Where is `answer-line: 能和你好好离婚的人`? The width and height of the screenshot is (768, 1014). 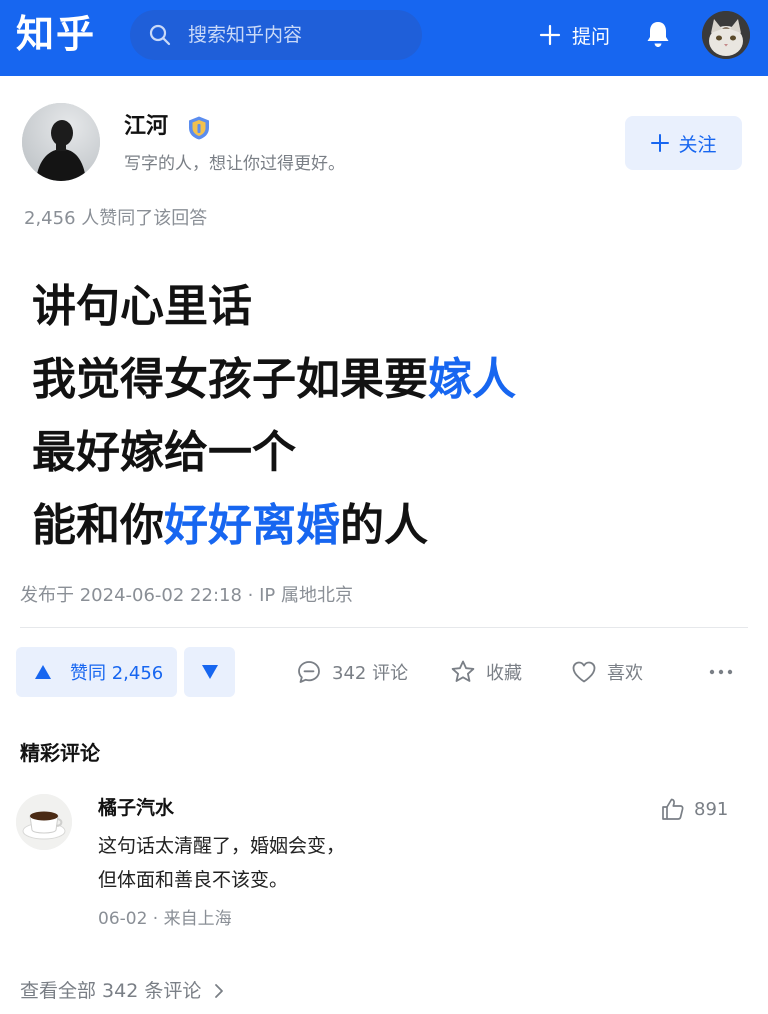
answer-line: 能和你好好离婚的人 is located at coordinates (392, 525).